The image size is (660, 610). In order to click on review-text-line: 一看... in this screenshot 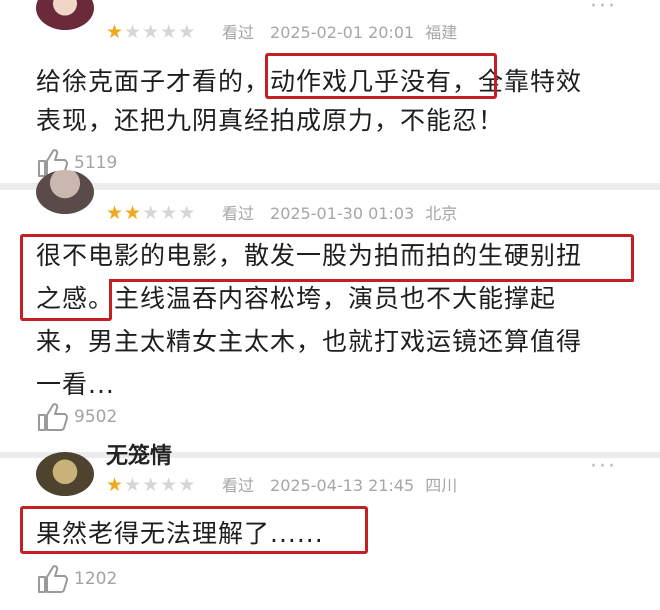, I will do `click(75, 384)`.